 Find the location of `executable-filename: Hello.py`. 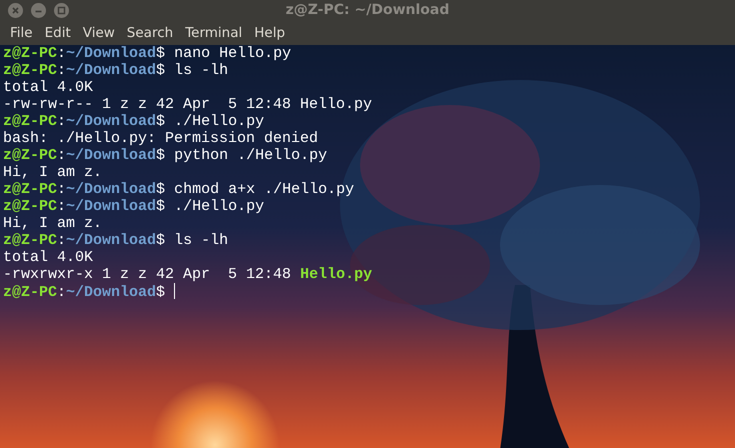

executable-filename: Hello.py is located at coordinates (336, 274).